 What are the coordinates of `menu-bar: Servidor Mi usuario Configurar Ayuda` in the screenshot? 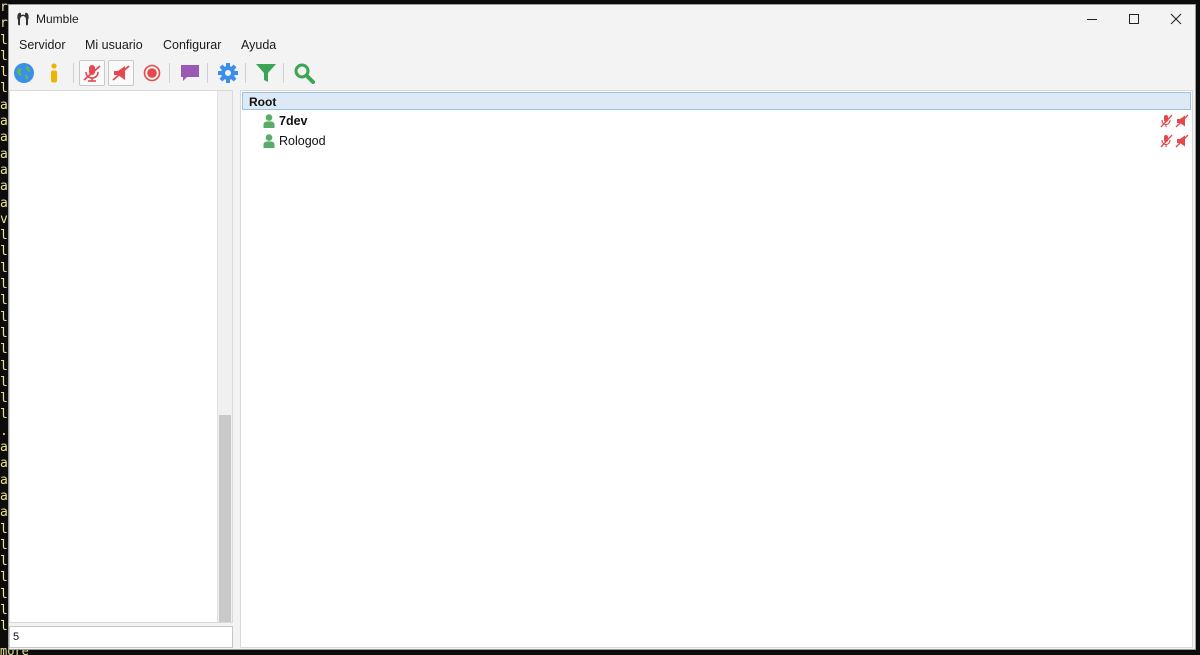 It's located at (602, 45).